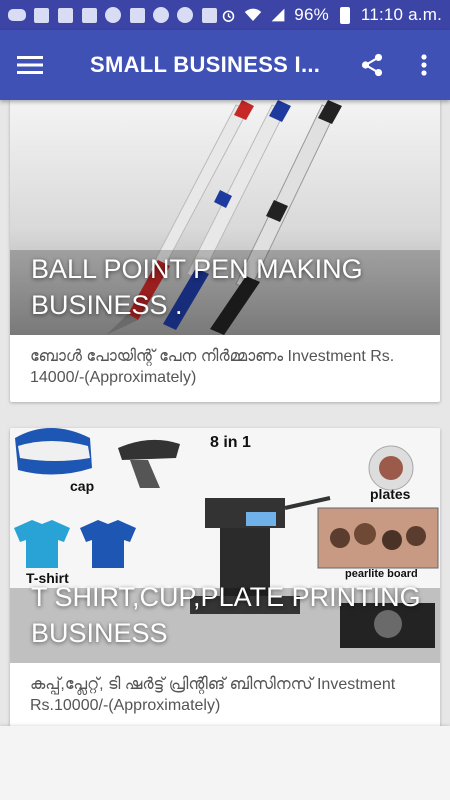 Image resolution: width=450 pixels, height=800 pixels. I want to click on hamburger-menu-icon, so click(30, 65).